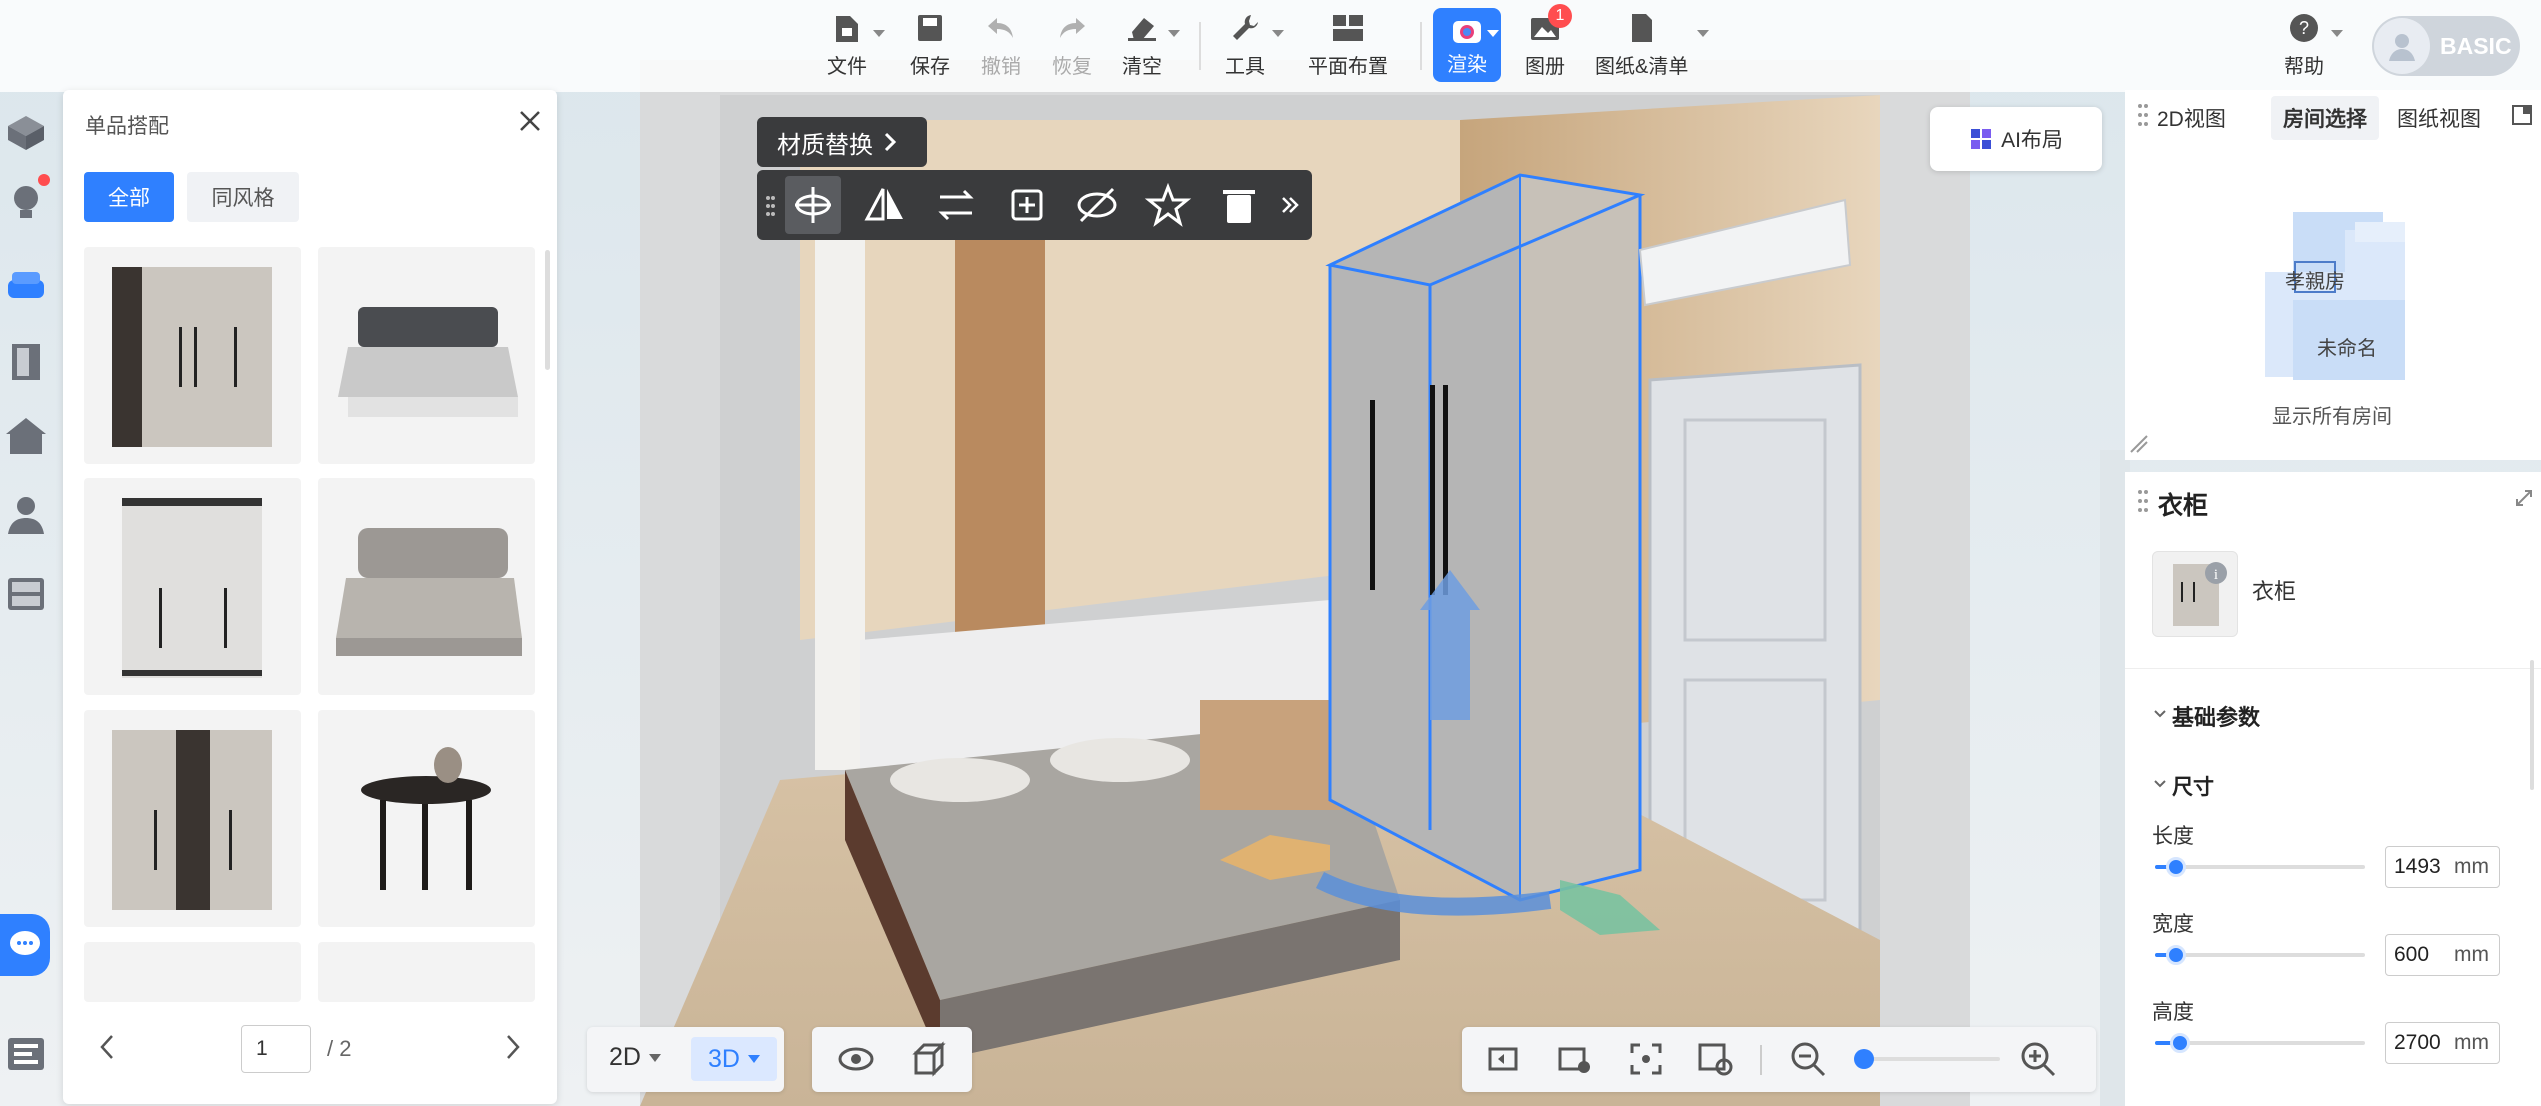 The image size is (2541, 1106). I want to click on tab-same-style: 同风格, so click(243, 197).